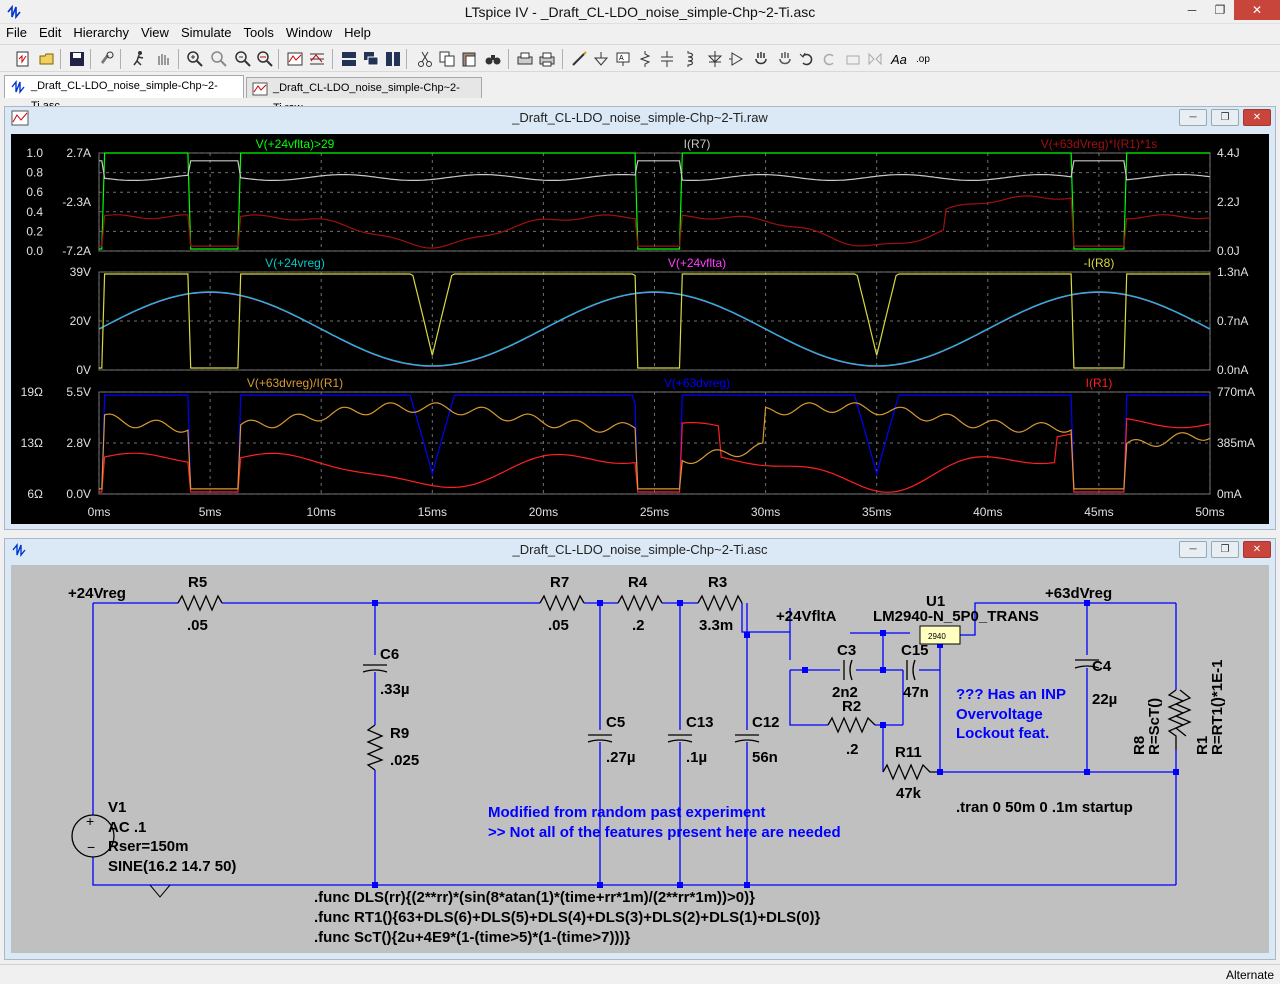  Describe the element at coordinates (295, 263) in the screenshot. I see `trace-label: V(+24vreg)` at that location.